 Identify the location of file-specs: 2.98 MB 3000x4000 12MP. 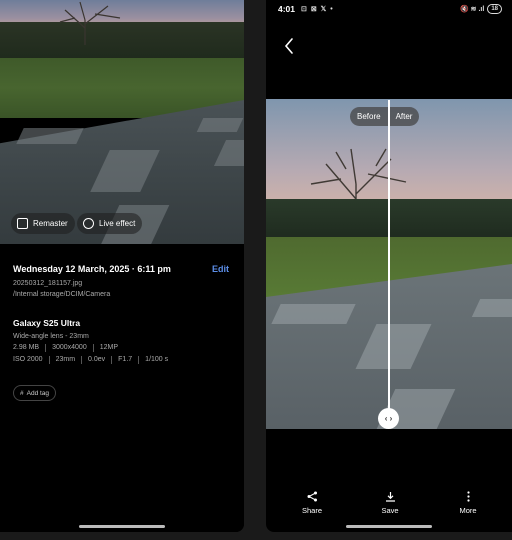
(68, 348).